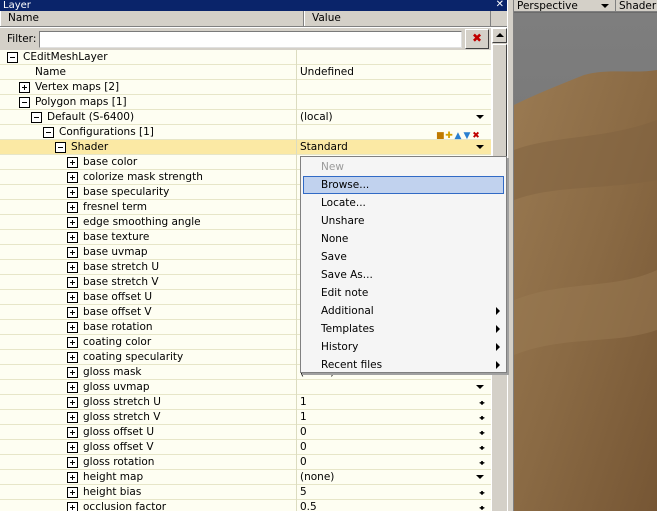  I want to click on menu-item: None, so click(403, 239).